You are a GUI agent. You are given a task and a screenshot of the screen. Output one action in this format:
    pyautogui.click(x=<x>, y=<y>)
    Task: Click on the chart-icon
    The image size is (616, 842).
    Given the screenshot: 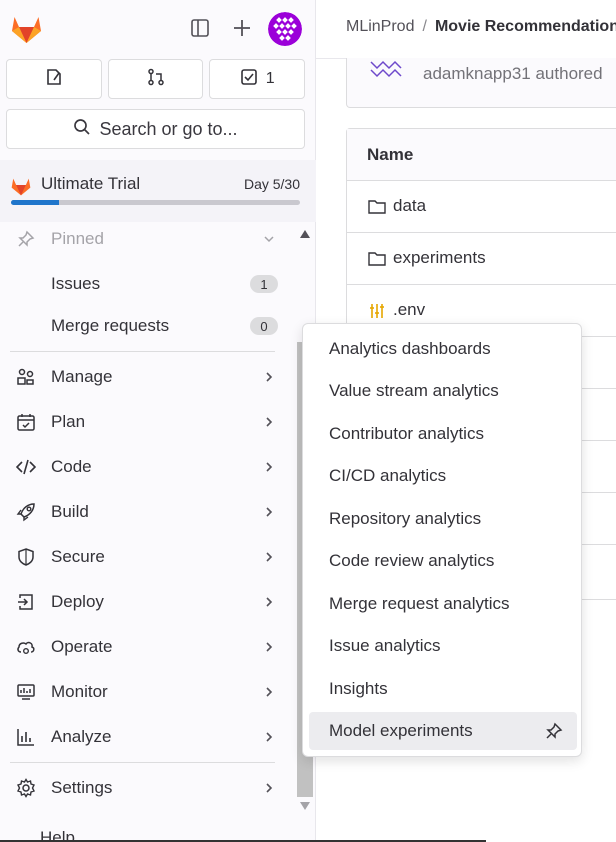 What is the action you would take?
    pyautogui.click(x=26, y=737)
    